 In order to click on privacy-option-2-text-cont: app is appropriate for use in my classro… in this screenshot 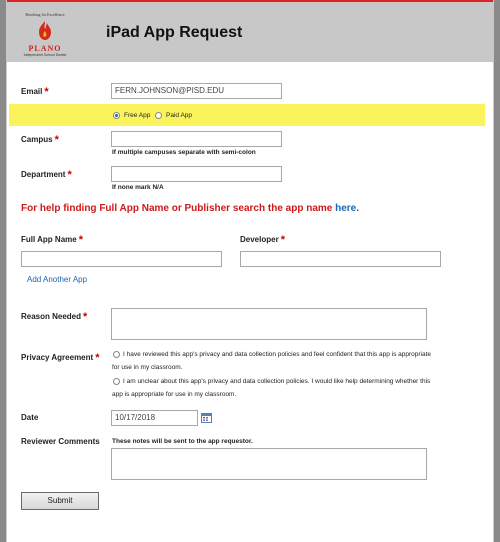, I will do `click(174, 394)`.